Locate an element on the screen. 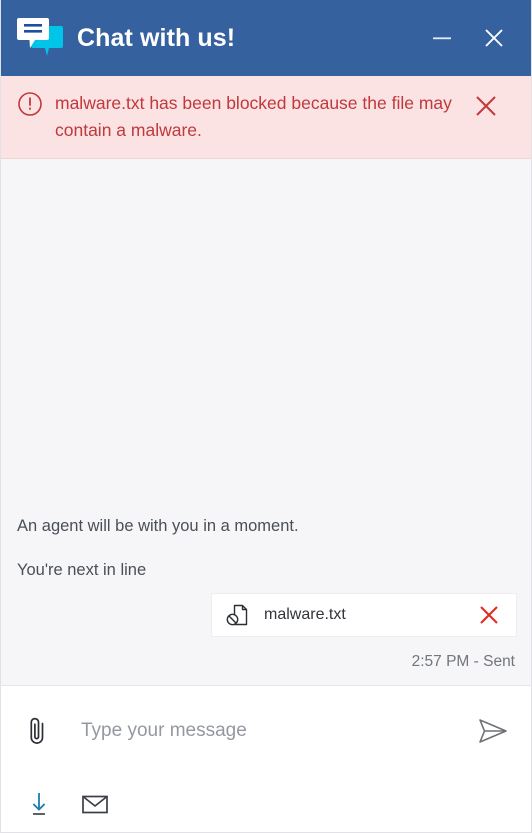 The height and width of the screenshot is (833, 532). remove-attachment-button is located at coordinates (489, 615).